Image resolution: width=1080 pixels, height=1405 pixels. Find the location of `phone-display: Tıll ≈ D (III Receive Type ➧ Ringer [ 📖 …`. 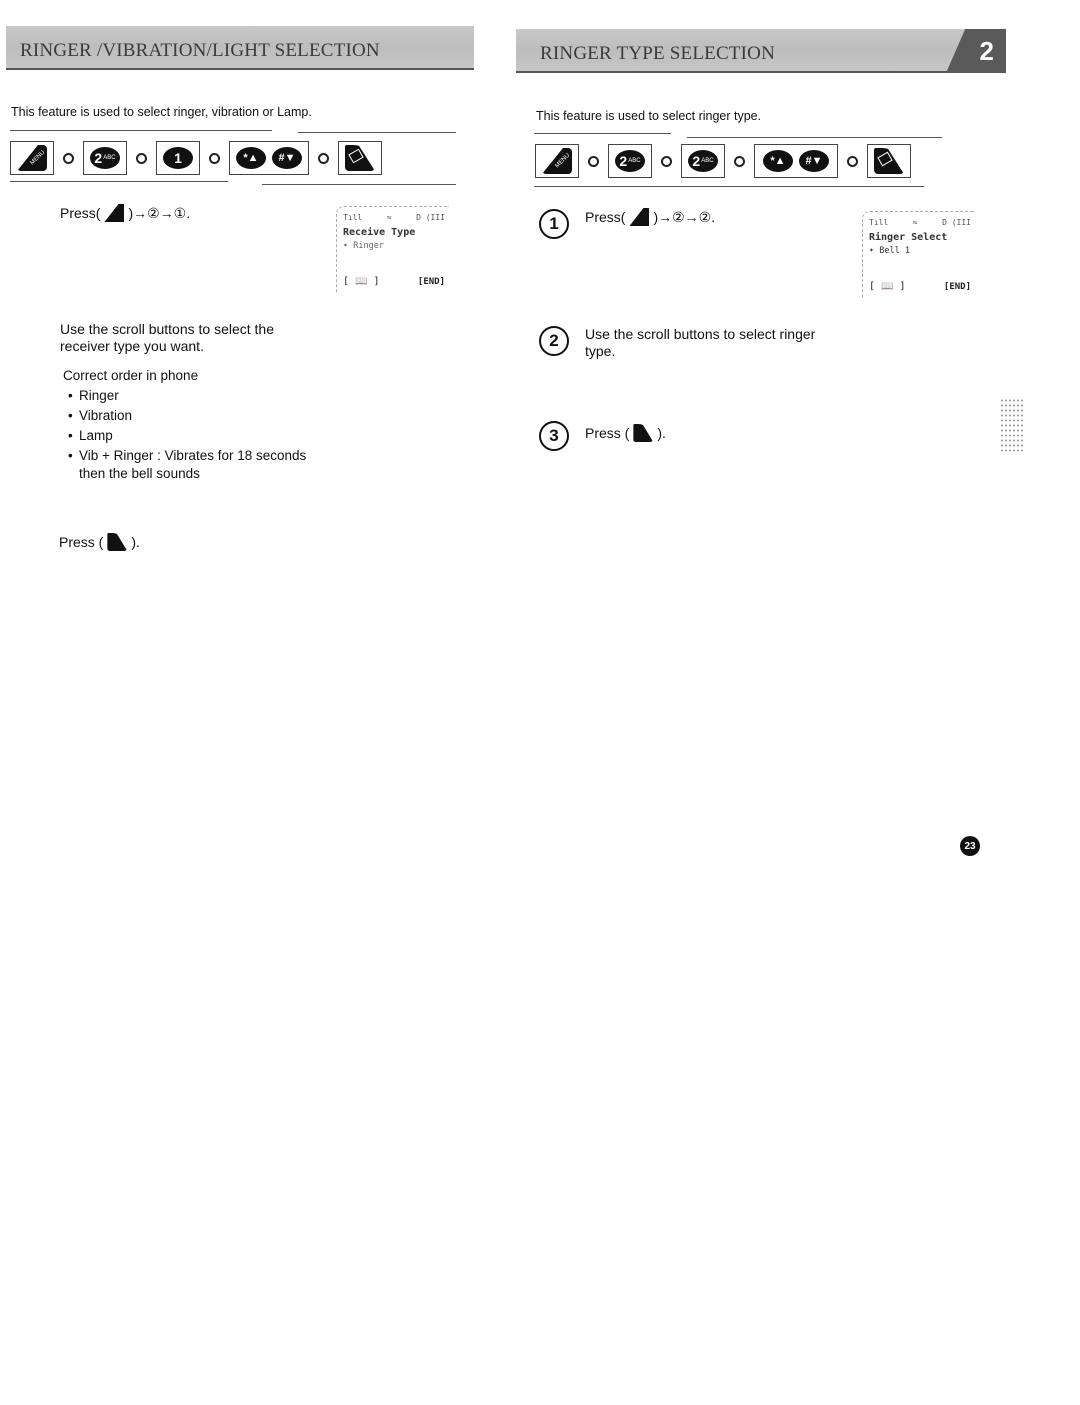

phone-display: Tıll ≈ D (III Receive Type ➧ Ringer [ 📖 … is located at coordinates (392, 249).